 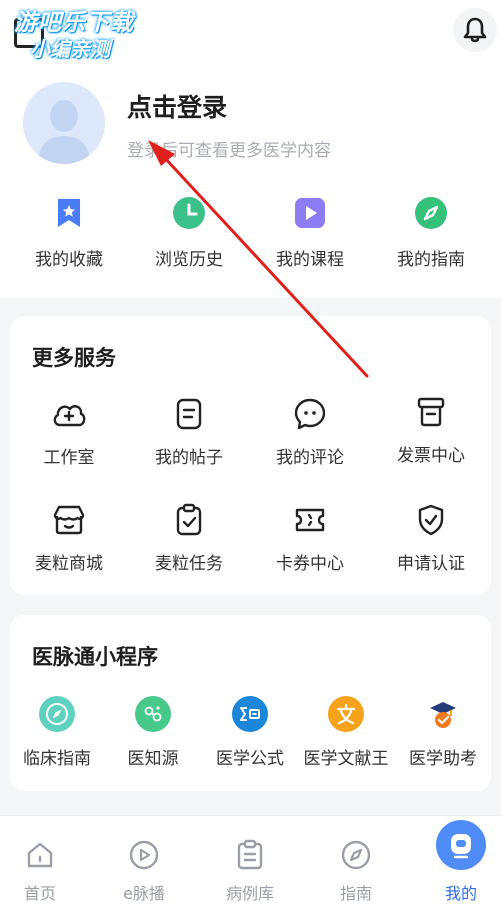 I want to click on clipboard-icon, so click(x=250, y=855).